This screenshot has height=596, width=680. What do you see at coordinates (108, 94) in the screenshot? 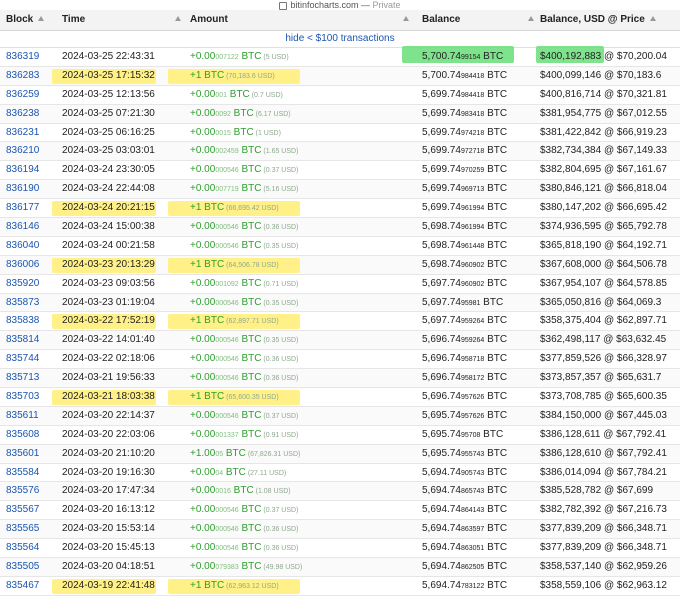
I see `time-cell: 2024-03-25 12:13:56` at bounding box center [108, 94].